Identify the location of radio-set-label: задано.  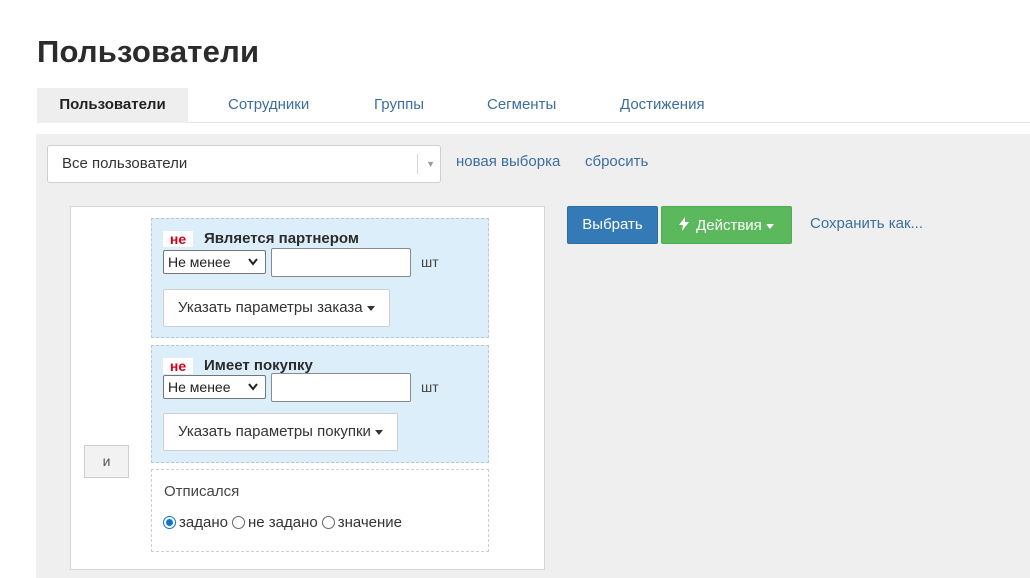
(203, 522).